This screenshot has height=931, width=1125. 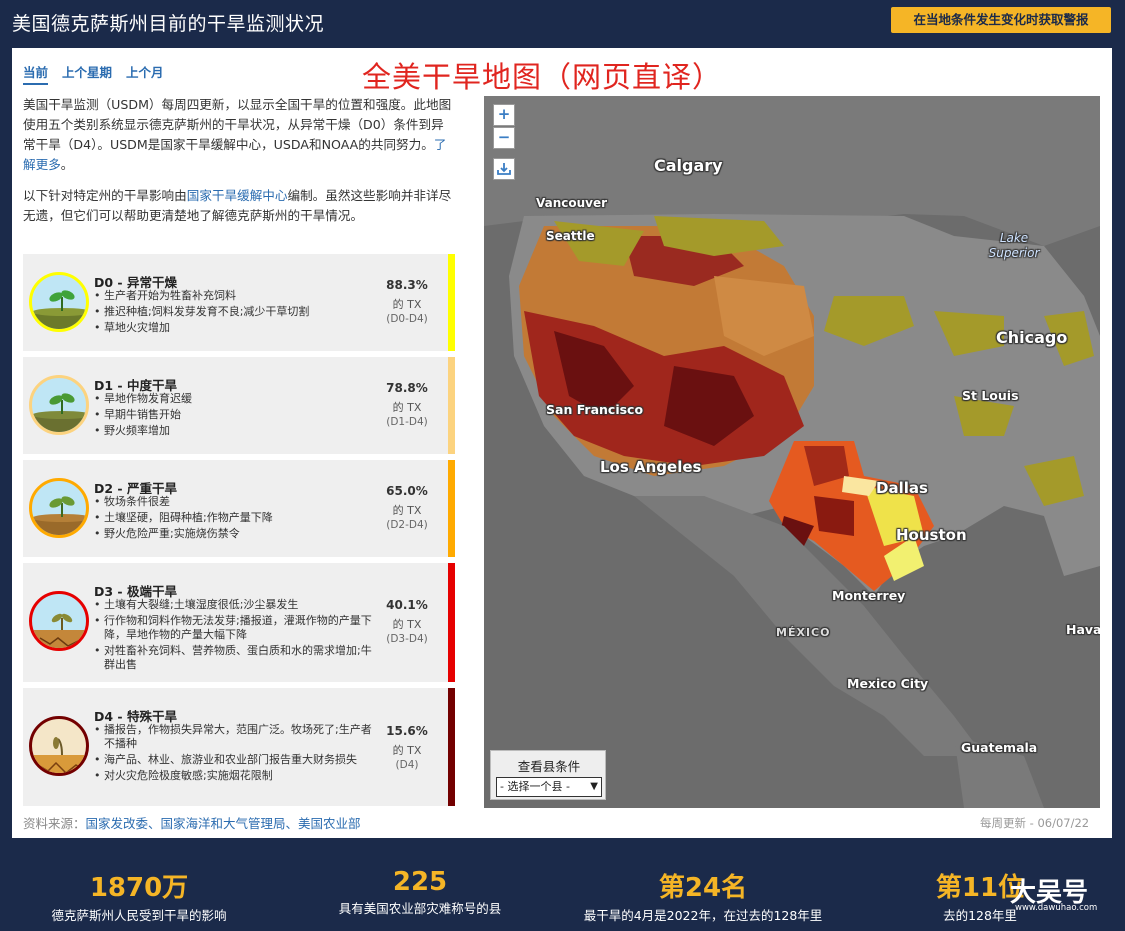 What do you see at coordinates (145, 73) in the screenshot?
I see `tab-last-month: 上个月` at bounding box center [145, 73].